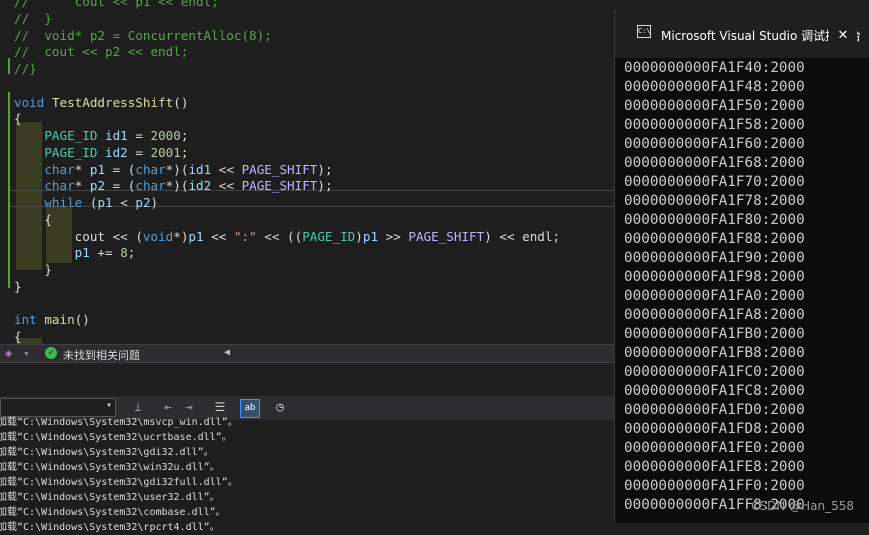  Describe the element at coordinates (714, 277) in the screenshot. I see `console-line: 0000000000FA1F98:2000` at that location.